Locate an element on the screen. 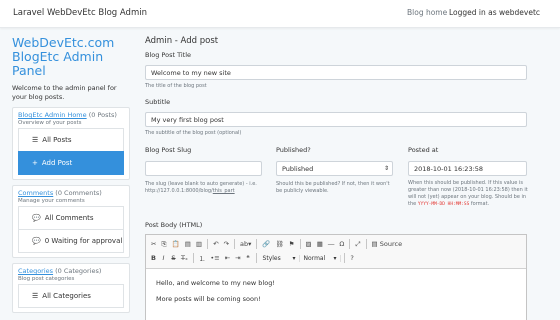 The image size is (560, 320). image-icon: ▨ is located at coordinates (309, 244).